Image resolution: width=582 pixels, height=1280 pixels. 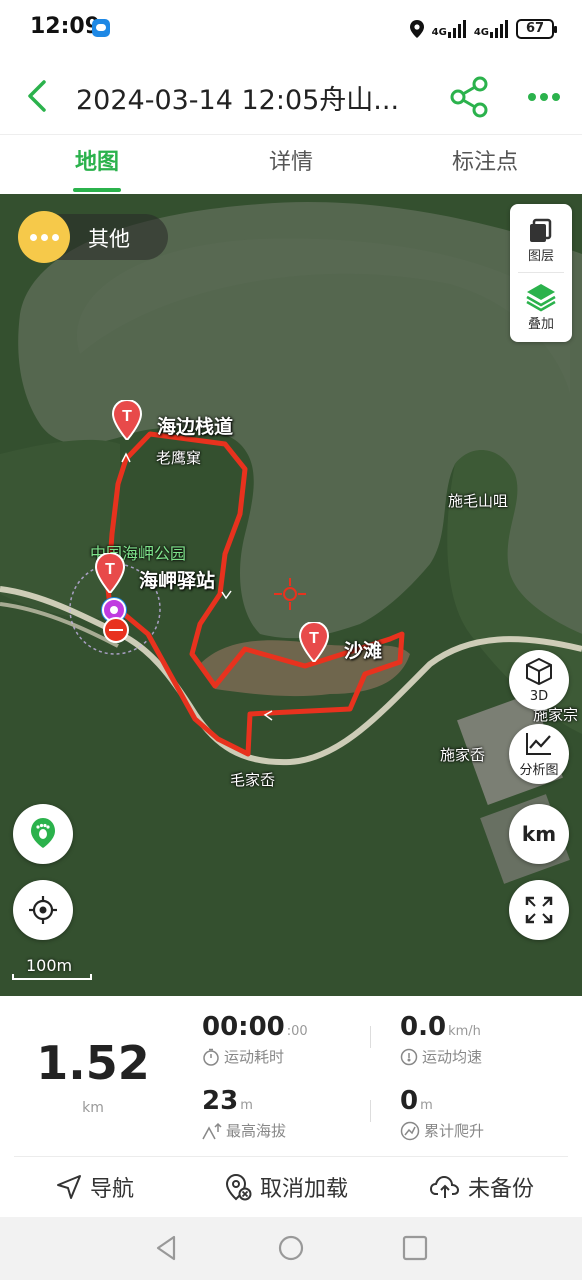 What do you see at coordinates (44, 237) in the screenshot?
I see `more-dots-icon` at bounding box center [44, 237].